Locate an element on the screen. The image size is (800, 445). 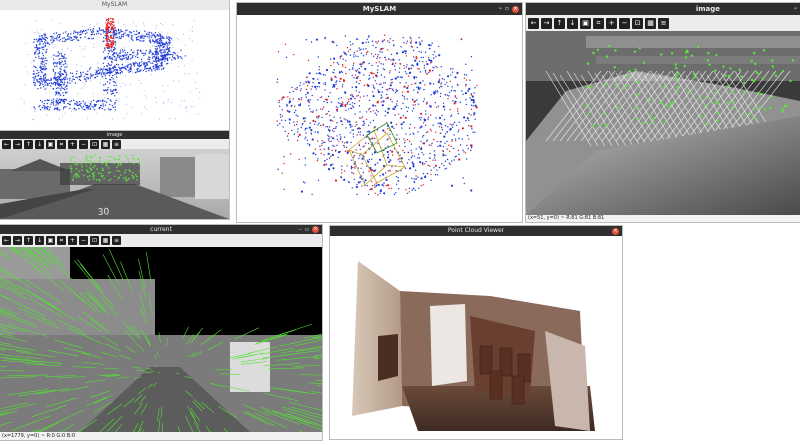
keypoint-image is located at coordinates (663, 123).